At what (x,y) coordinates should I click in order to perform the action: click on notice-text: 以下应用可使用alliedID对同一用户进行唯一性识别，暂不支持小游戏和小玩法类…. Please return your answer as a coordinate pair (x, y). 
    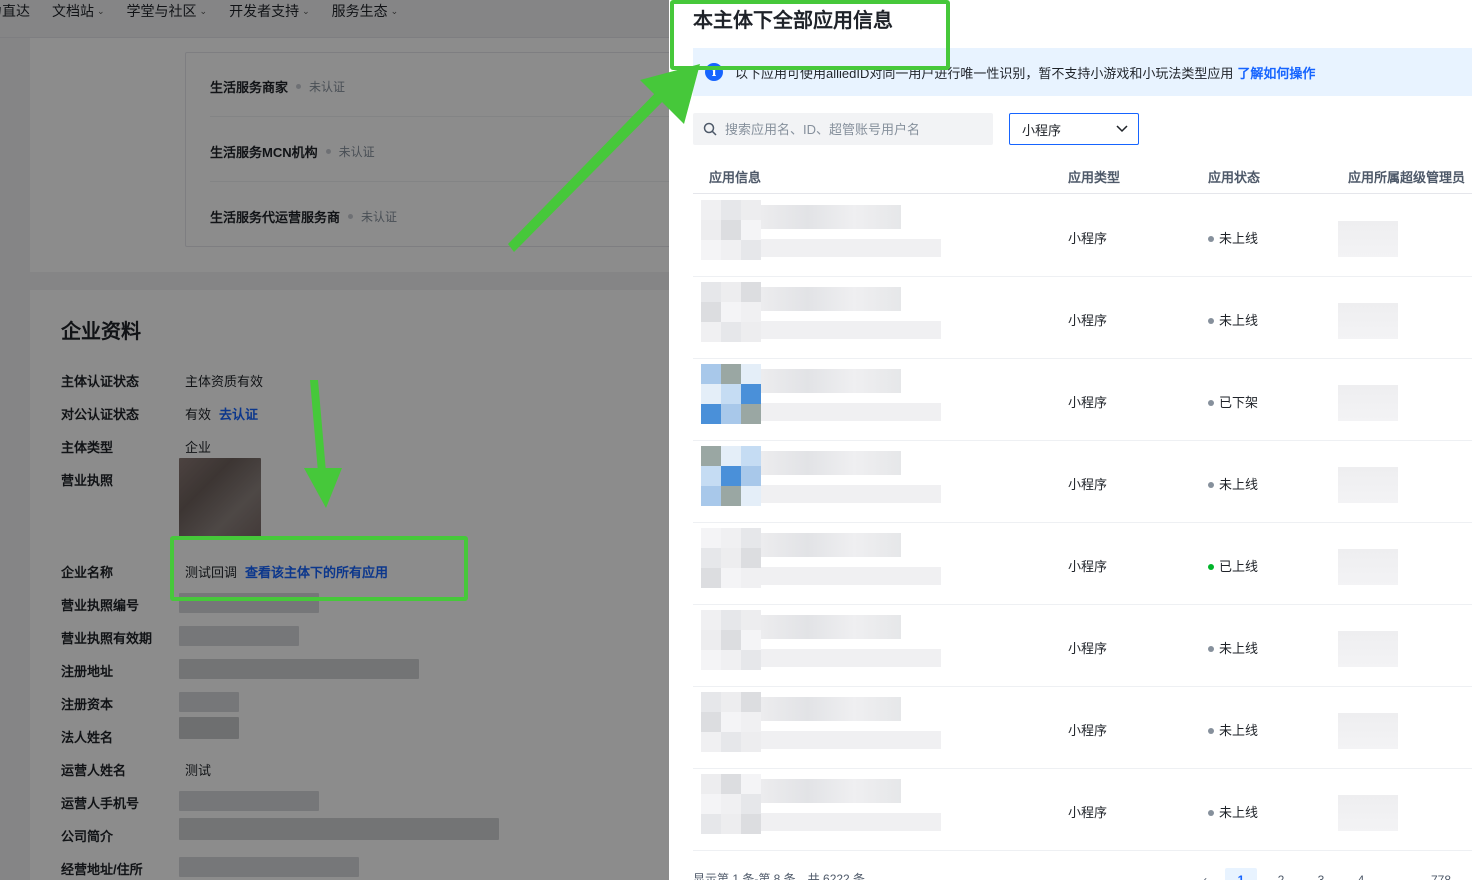
    Looking at the image, I should click on (984, 73).